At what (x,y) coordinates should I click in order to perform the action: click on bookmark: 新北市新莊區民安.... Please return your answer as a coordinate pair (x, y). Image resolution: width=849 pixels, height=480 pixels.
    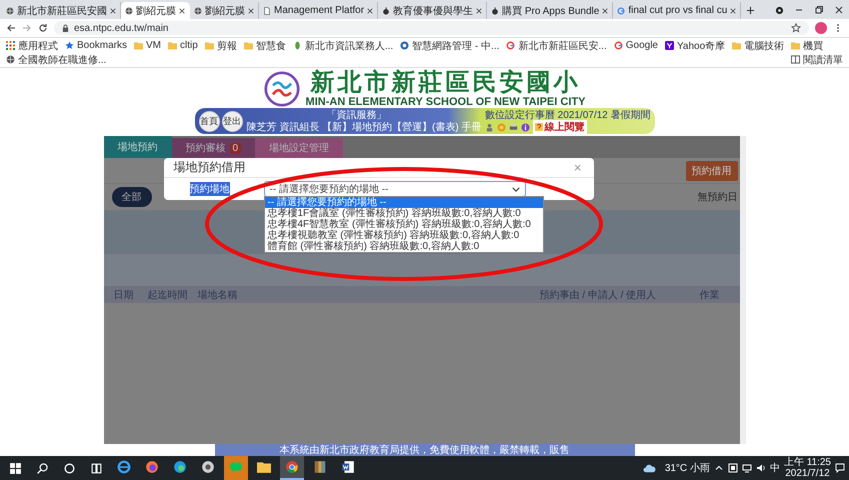
    Looking at the image, I should click on (556, 45).